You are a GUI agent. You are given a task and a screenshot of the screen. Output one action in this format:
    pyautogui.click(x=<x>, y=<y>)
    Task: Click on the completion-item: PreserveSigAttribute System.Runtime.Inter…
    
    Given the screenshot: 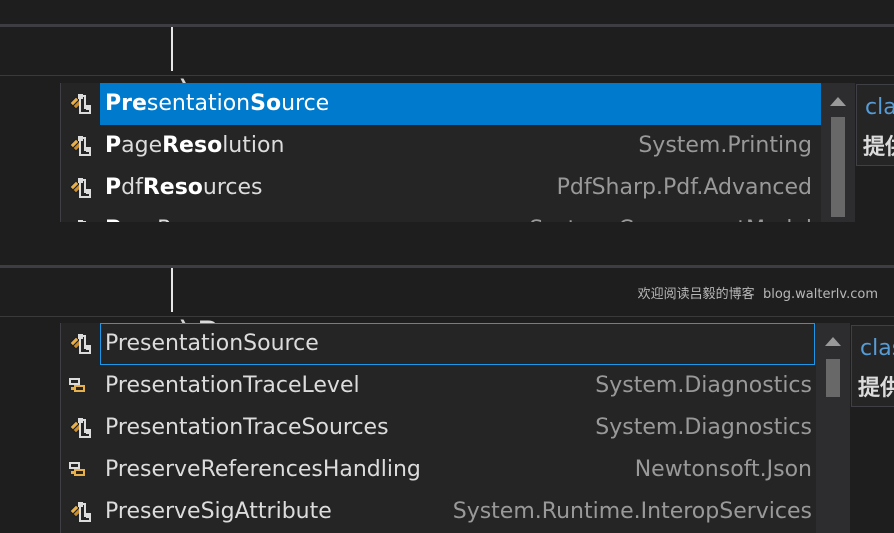 What is the action you would take?
    pyautogui.click(x=441, y=512)
    